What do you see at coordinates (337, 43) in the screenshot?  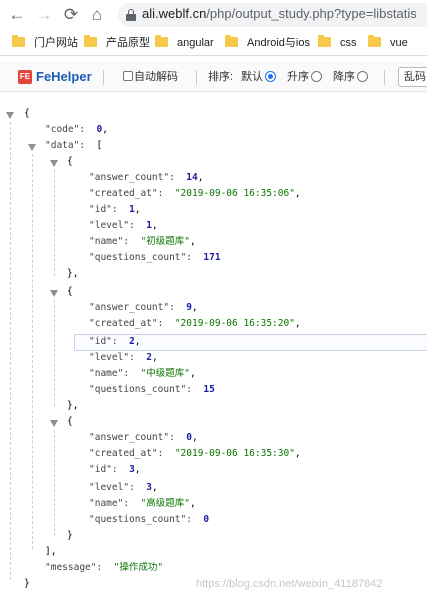 I see `bookmark-item: css` at bounding box center [337, 43].